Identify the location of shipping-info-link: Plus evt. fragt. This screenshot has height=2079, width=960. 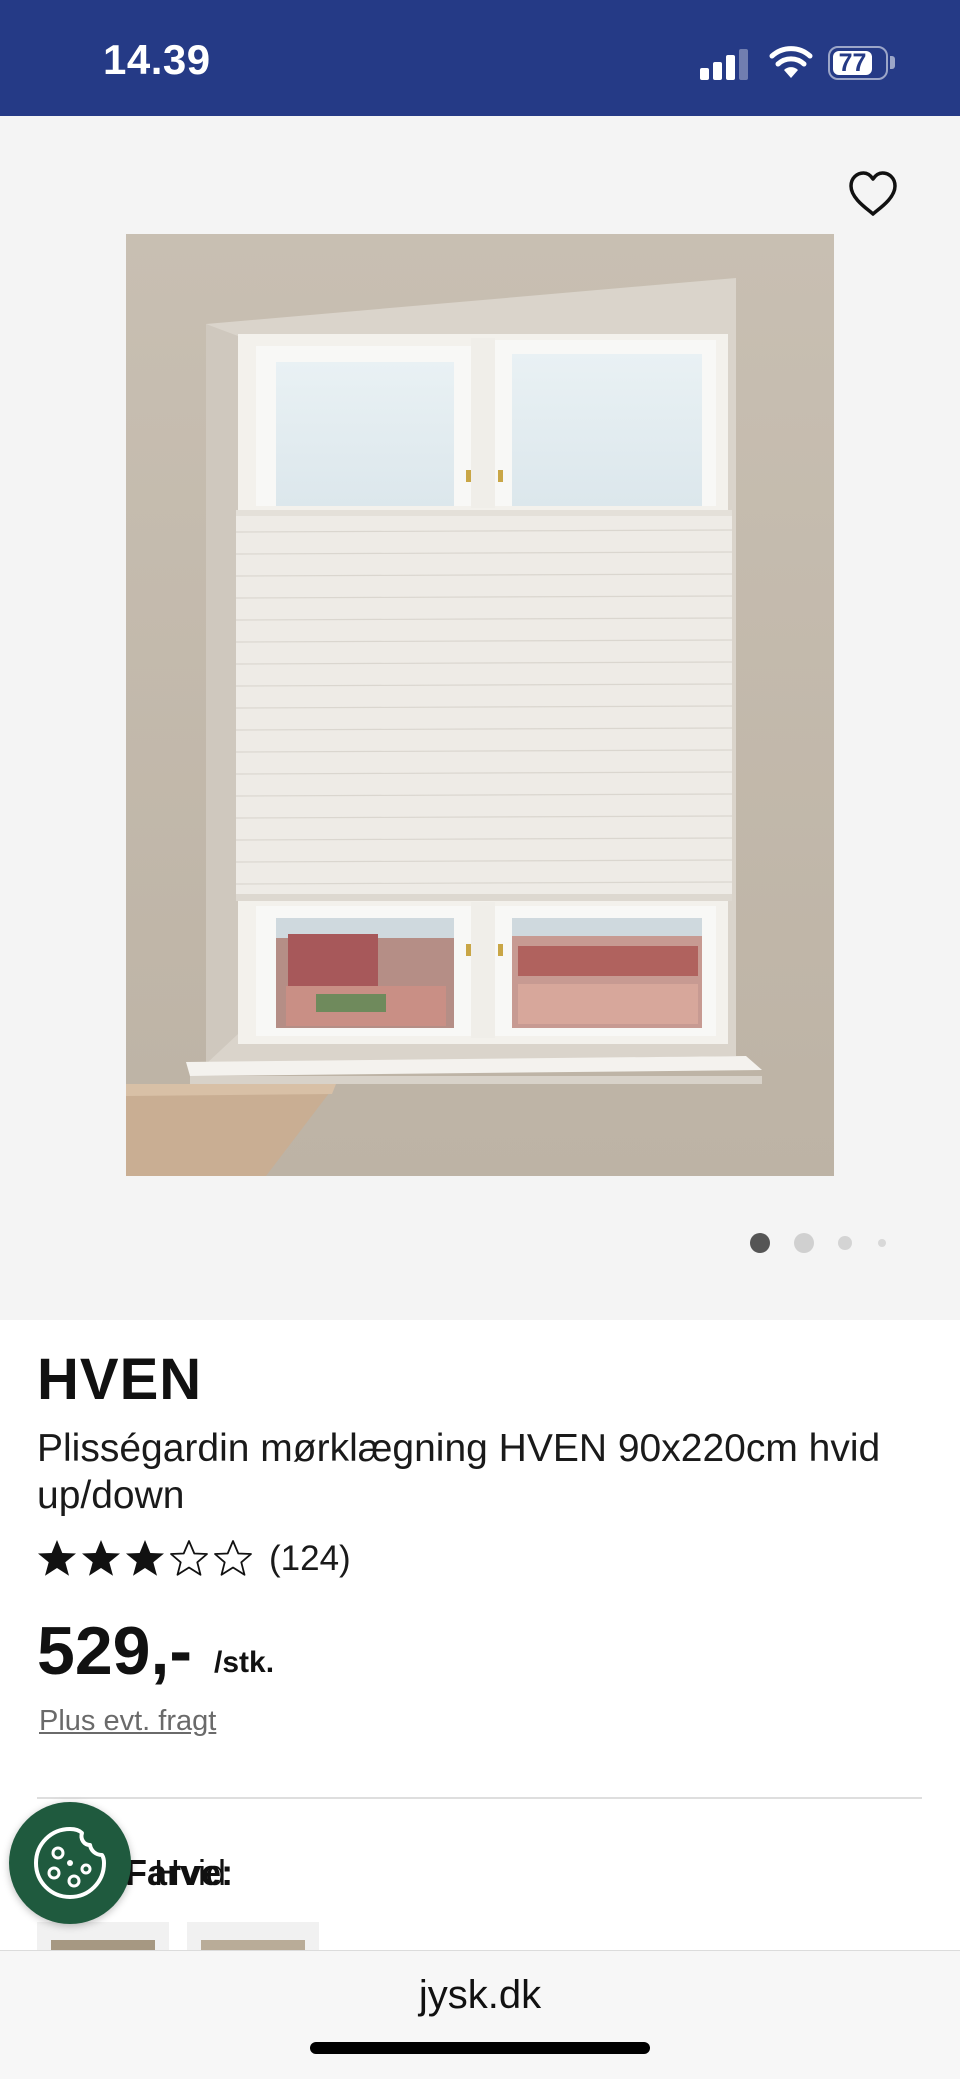
(127, 1721).